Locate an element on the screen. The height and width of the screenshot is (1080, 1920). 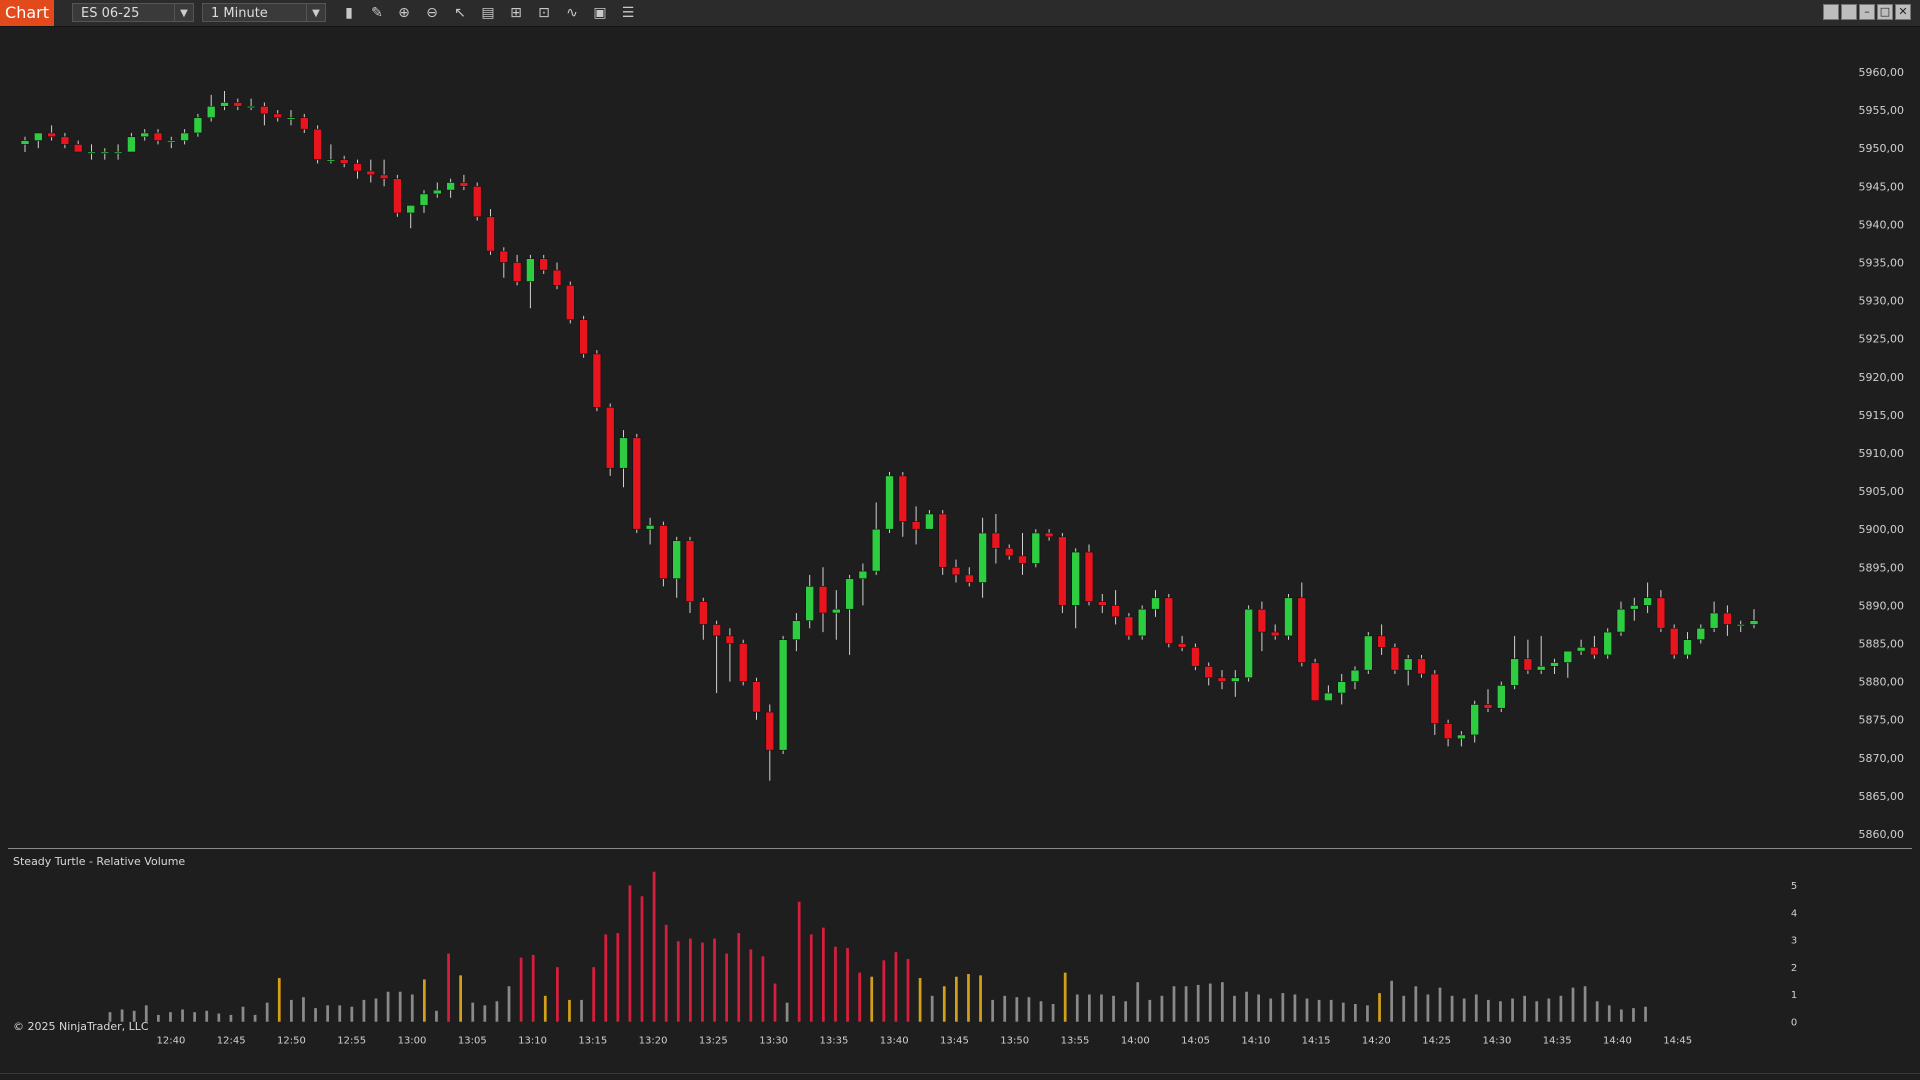
restore-icon is located at coordinates (1831, 12).